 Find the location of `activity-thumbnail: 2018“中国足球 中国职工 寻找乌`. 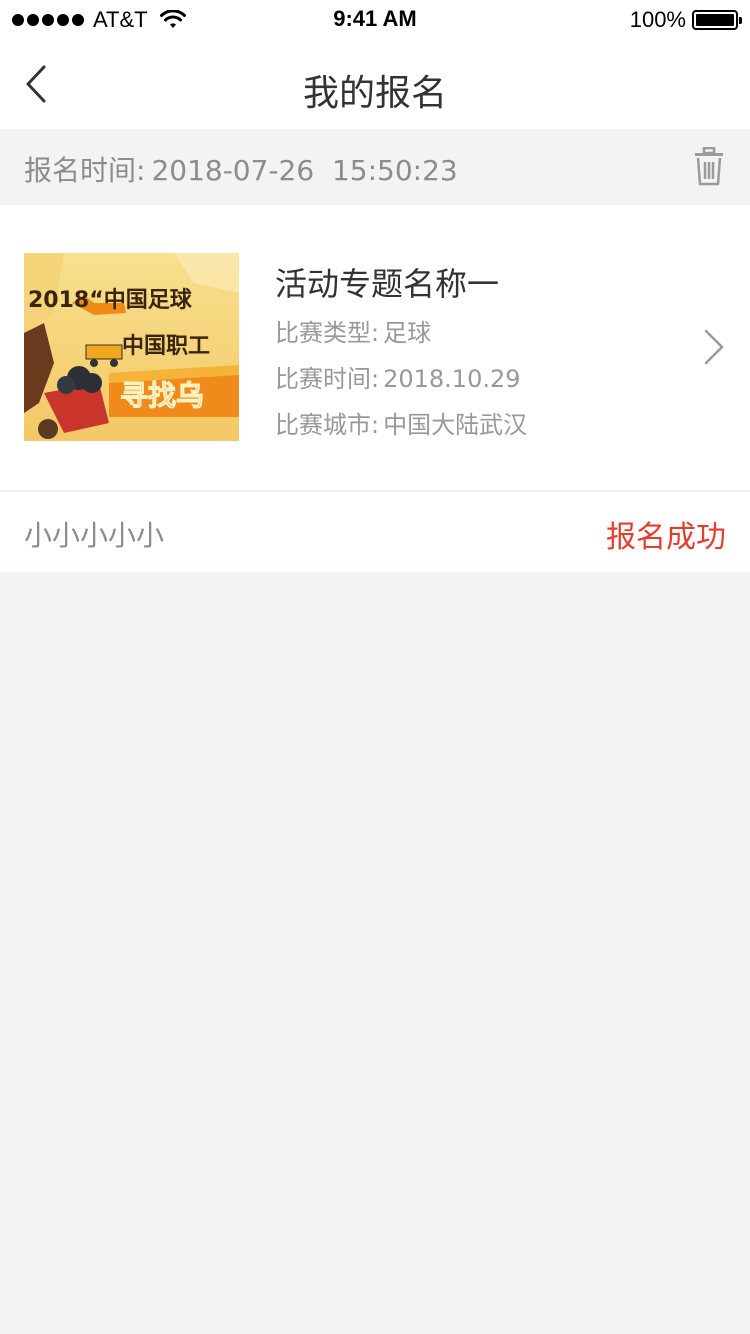

activity-thumbnail: 2018“中国足球 中国职工 寻找乌 is located at coordinates (131, 347).